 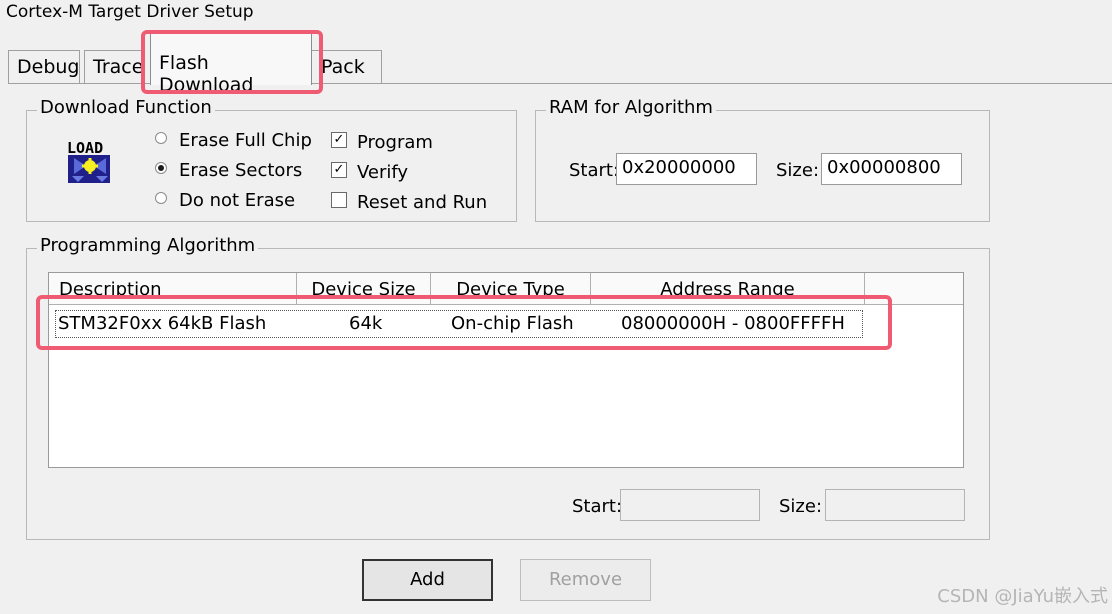 I want to click on radio-do-not-erase: Do not Erase, so click(x=225, y=200).